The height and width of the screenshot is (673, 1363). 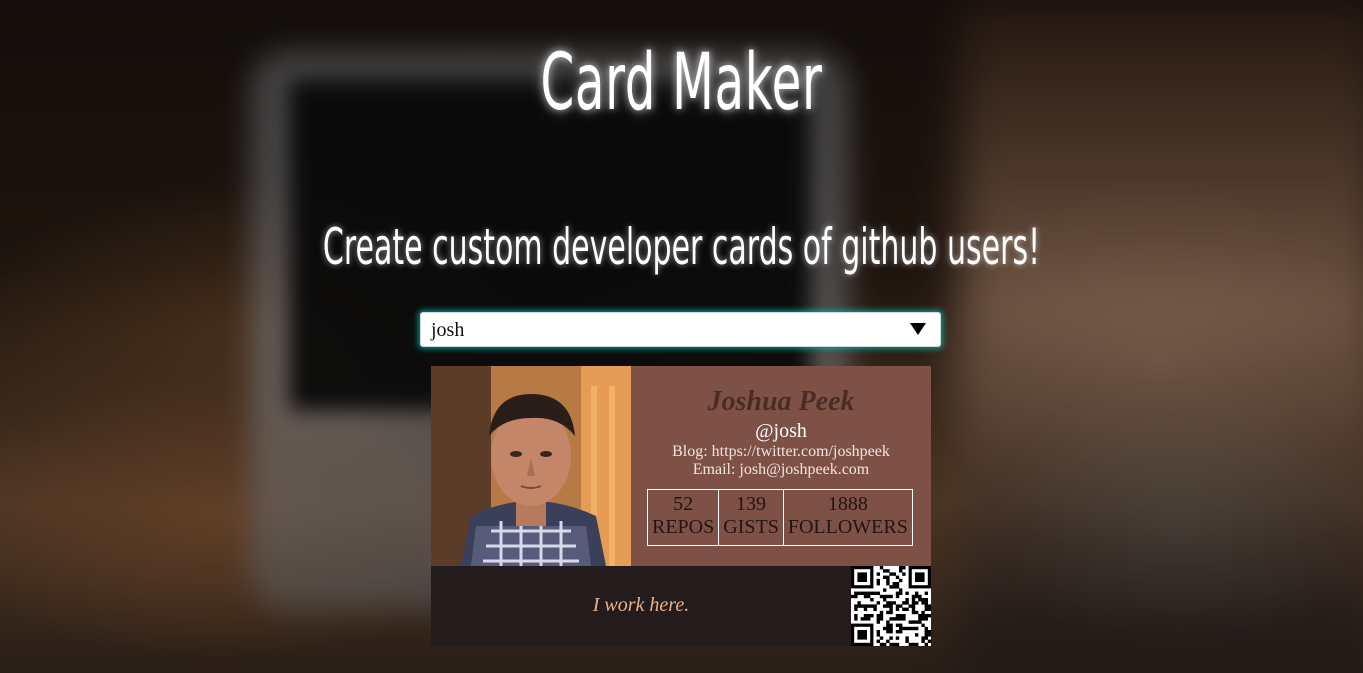 What do you see at coordinates (641, 605) in the screenshot?
I see `card-tagline: I work here.` at bounding box center [641, 605].